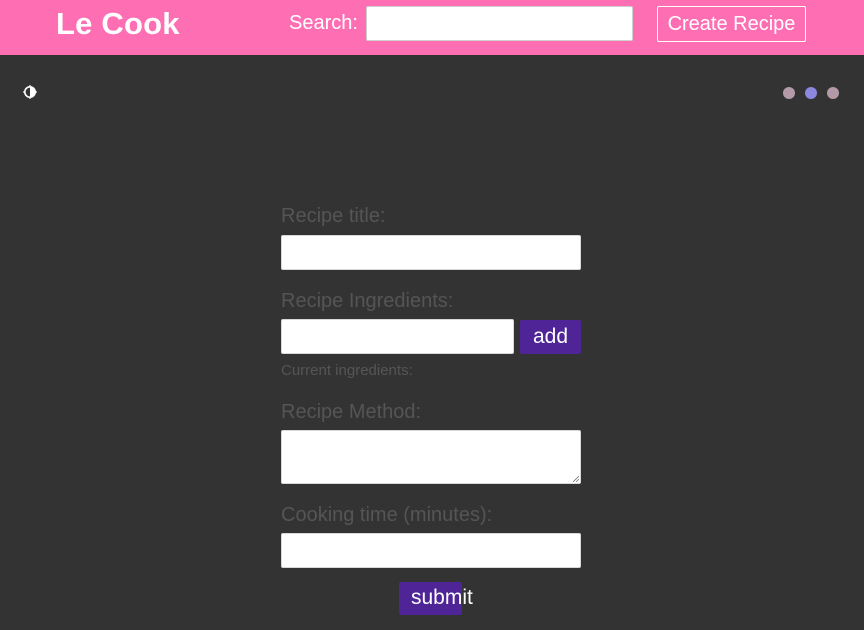  Describe the element at coordinates (731, 24) in the screenshot. I see `create-recipe-button: Create Recipe` at that location.